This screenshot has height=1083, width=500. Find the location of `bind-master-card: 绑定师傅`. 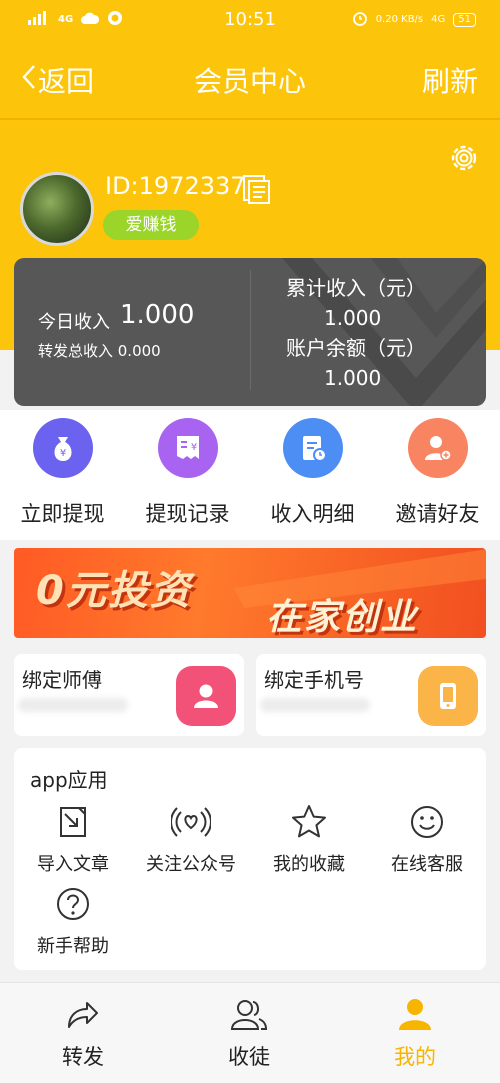

bind-master-card: 绑定师傅 is located at coordinates (129, 695).